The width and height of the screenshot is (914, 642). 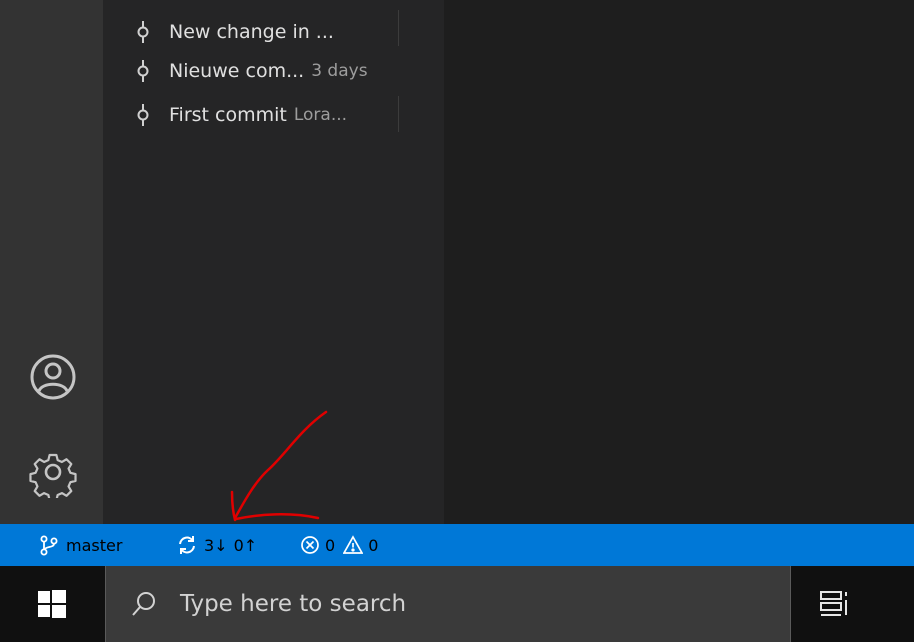 What do you see at coordinates (187, 545) in the screenshot?
I see `sync-icon` at bounding box center [187, 545].